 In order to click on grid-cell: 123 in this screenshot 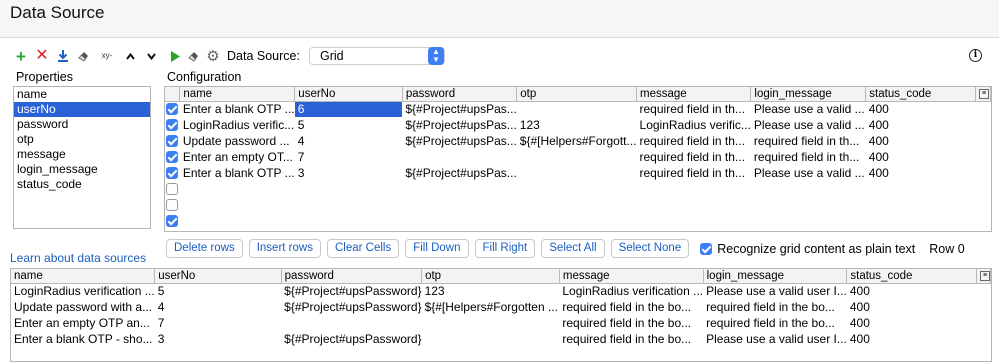, I will do `click(577, 125)`.